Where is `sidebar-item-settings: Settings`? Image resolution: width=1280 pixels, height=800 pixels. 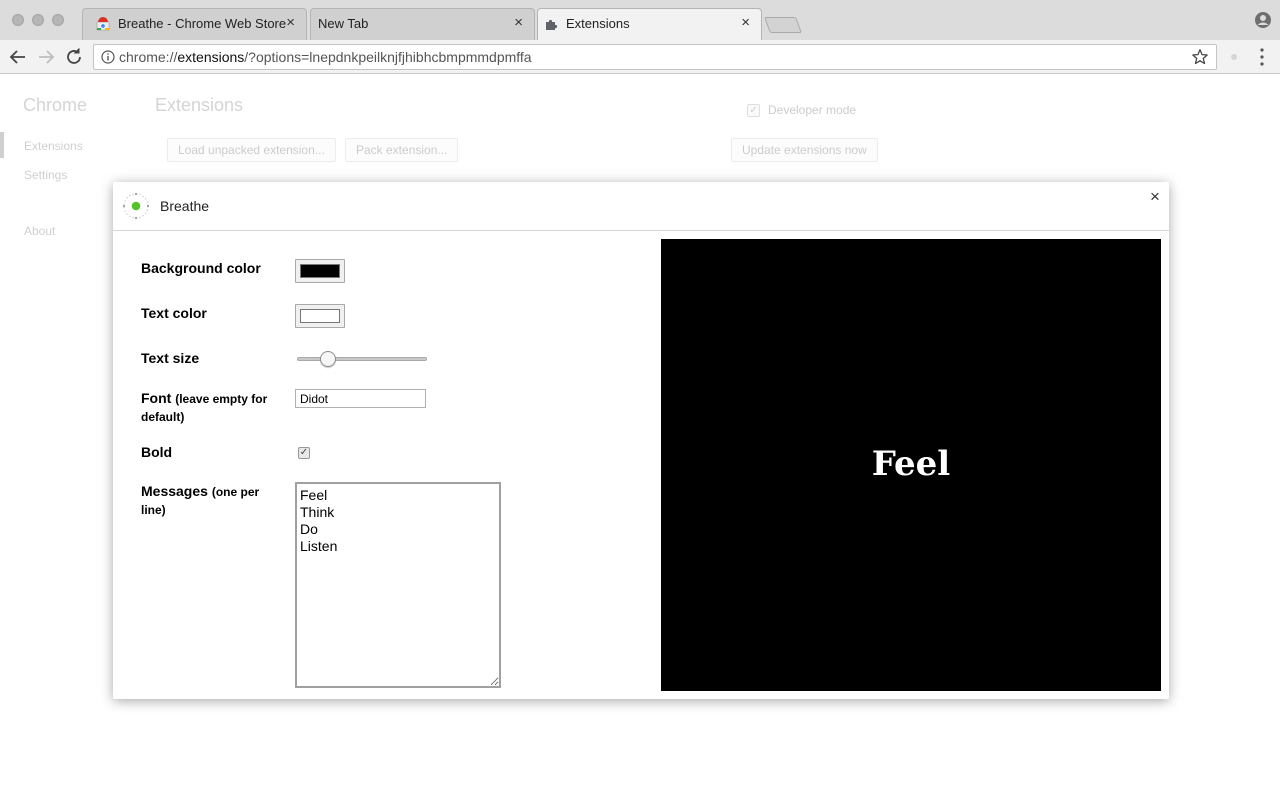
sidebar-item-settings: Settings is located at coordinates (45, 175).